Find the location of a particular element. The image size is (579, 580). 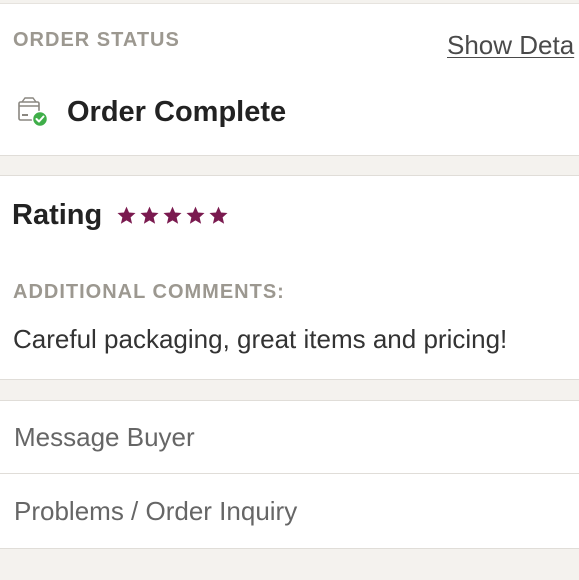

package-complete-icon is located at coordinates (34, 112).